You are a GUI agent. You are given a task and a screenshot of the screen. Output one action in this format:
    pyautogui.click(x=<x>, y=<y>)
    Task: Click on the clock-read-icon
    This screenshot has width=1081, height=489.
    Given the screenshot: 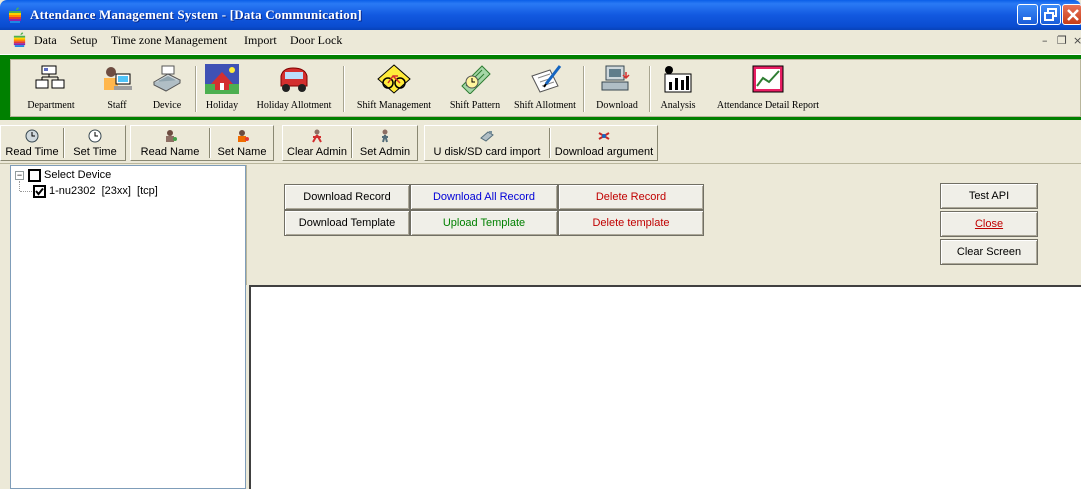 What is the action you would take?
    pyautogui.click(x=32, y=136)
    